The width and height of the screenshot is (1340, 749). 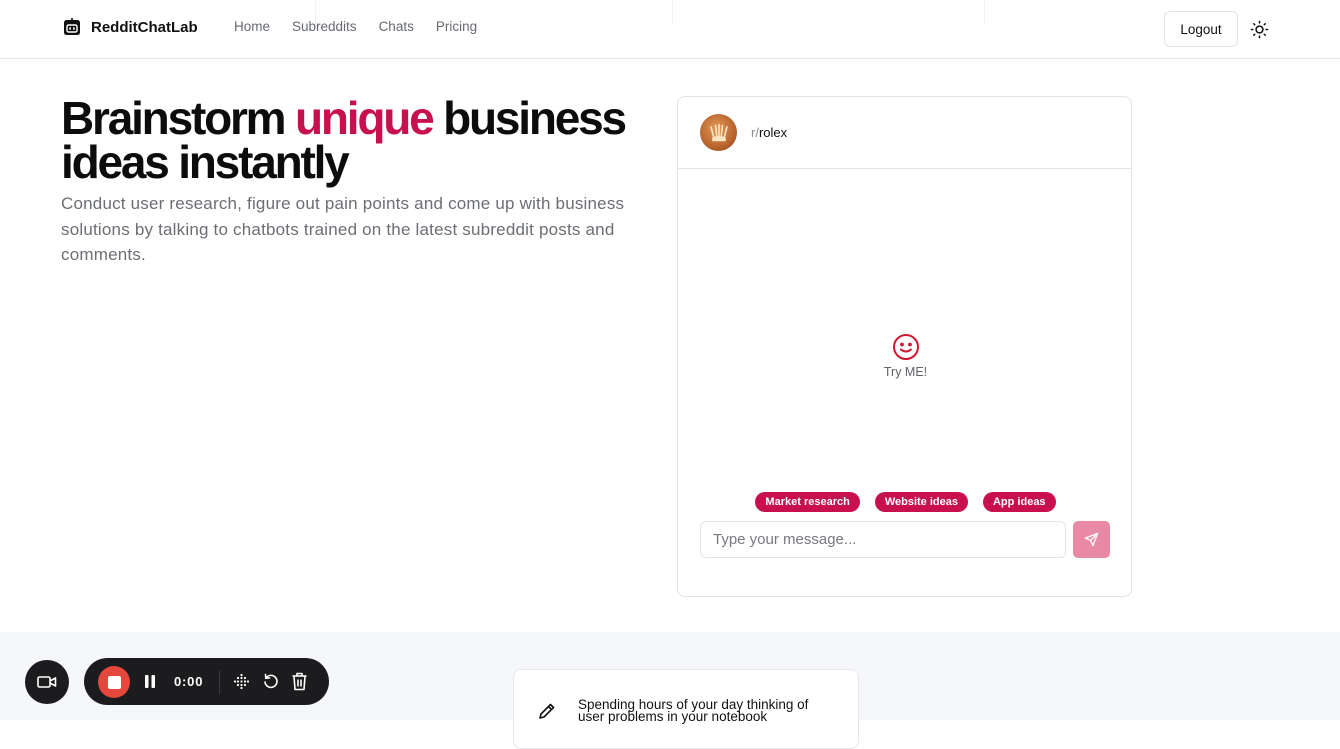 I want to click on crown-icon, so click(x=718, y=132).